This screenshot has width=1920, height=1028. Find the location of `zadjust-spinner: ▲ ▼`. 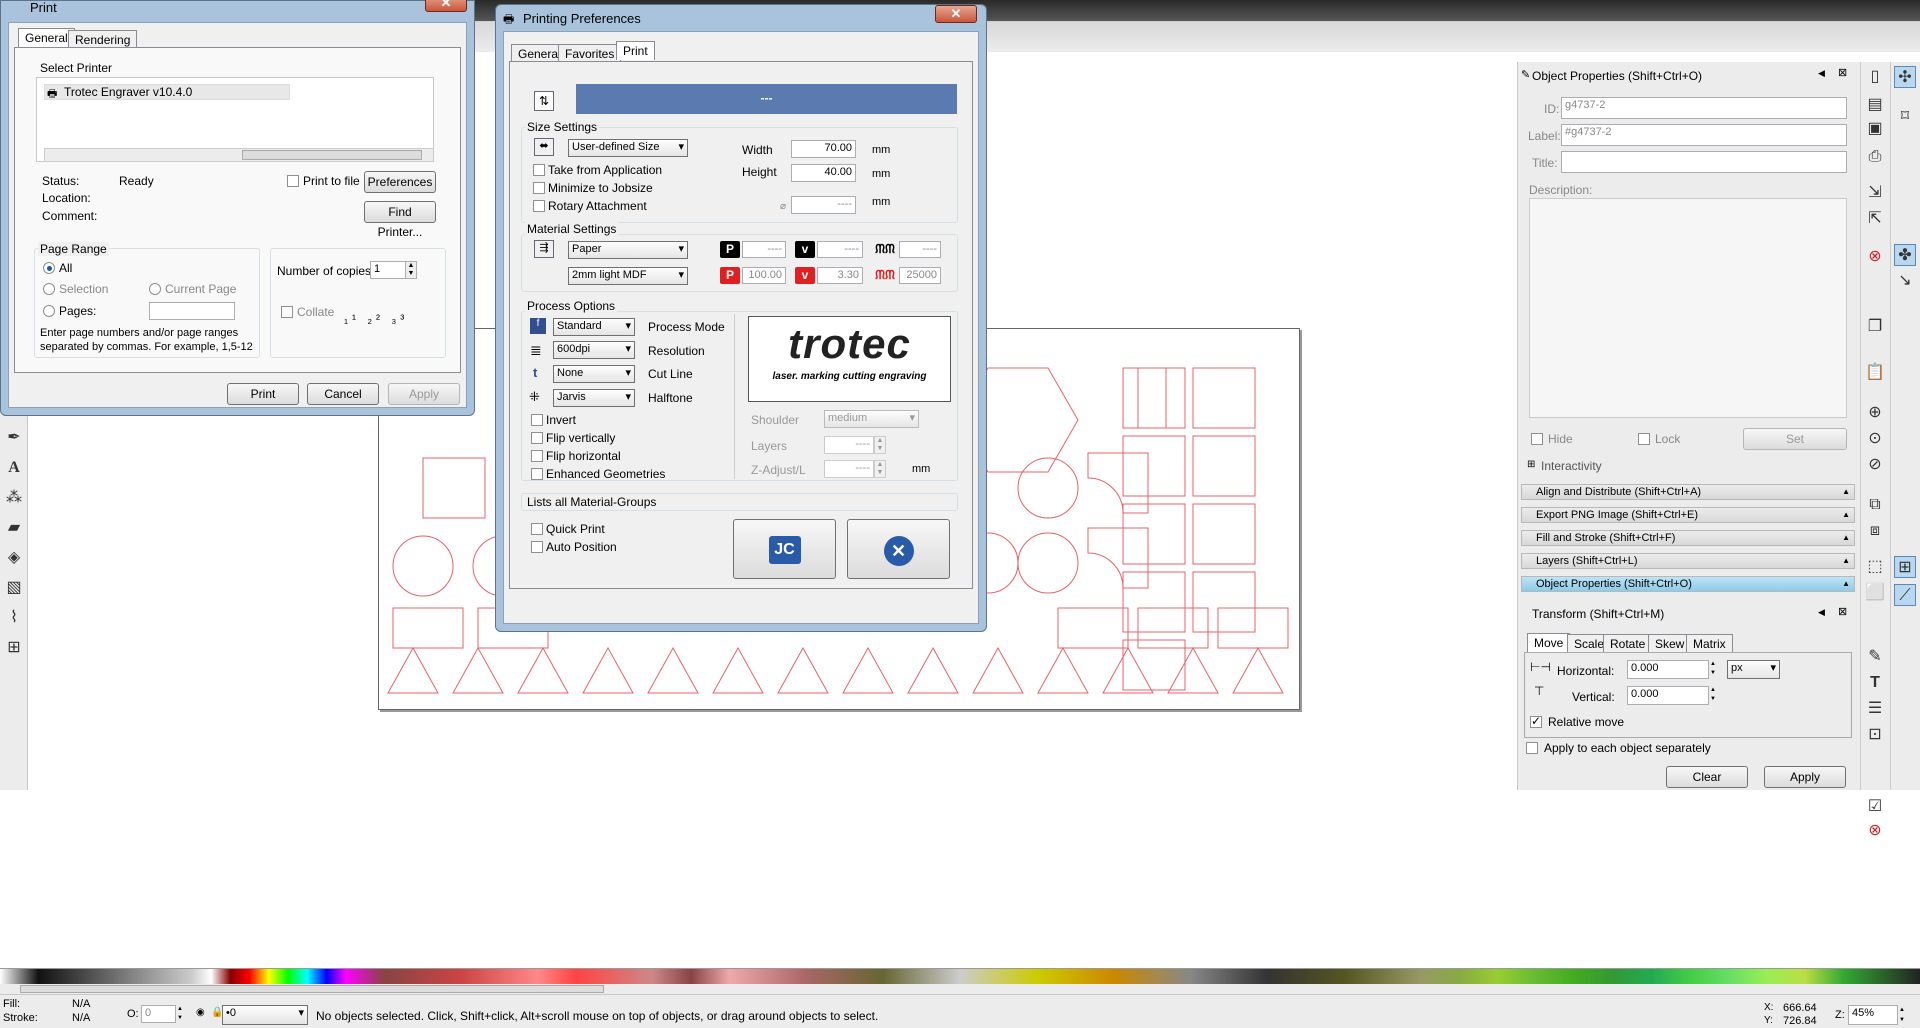

zadjust-spinner: ▲ ▼ is located at coordinates (880, 469).